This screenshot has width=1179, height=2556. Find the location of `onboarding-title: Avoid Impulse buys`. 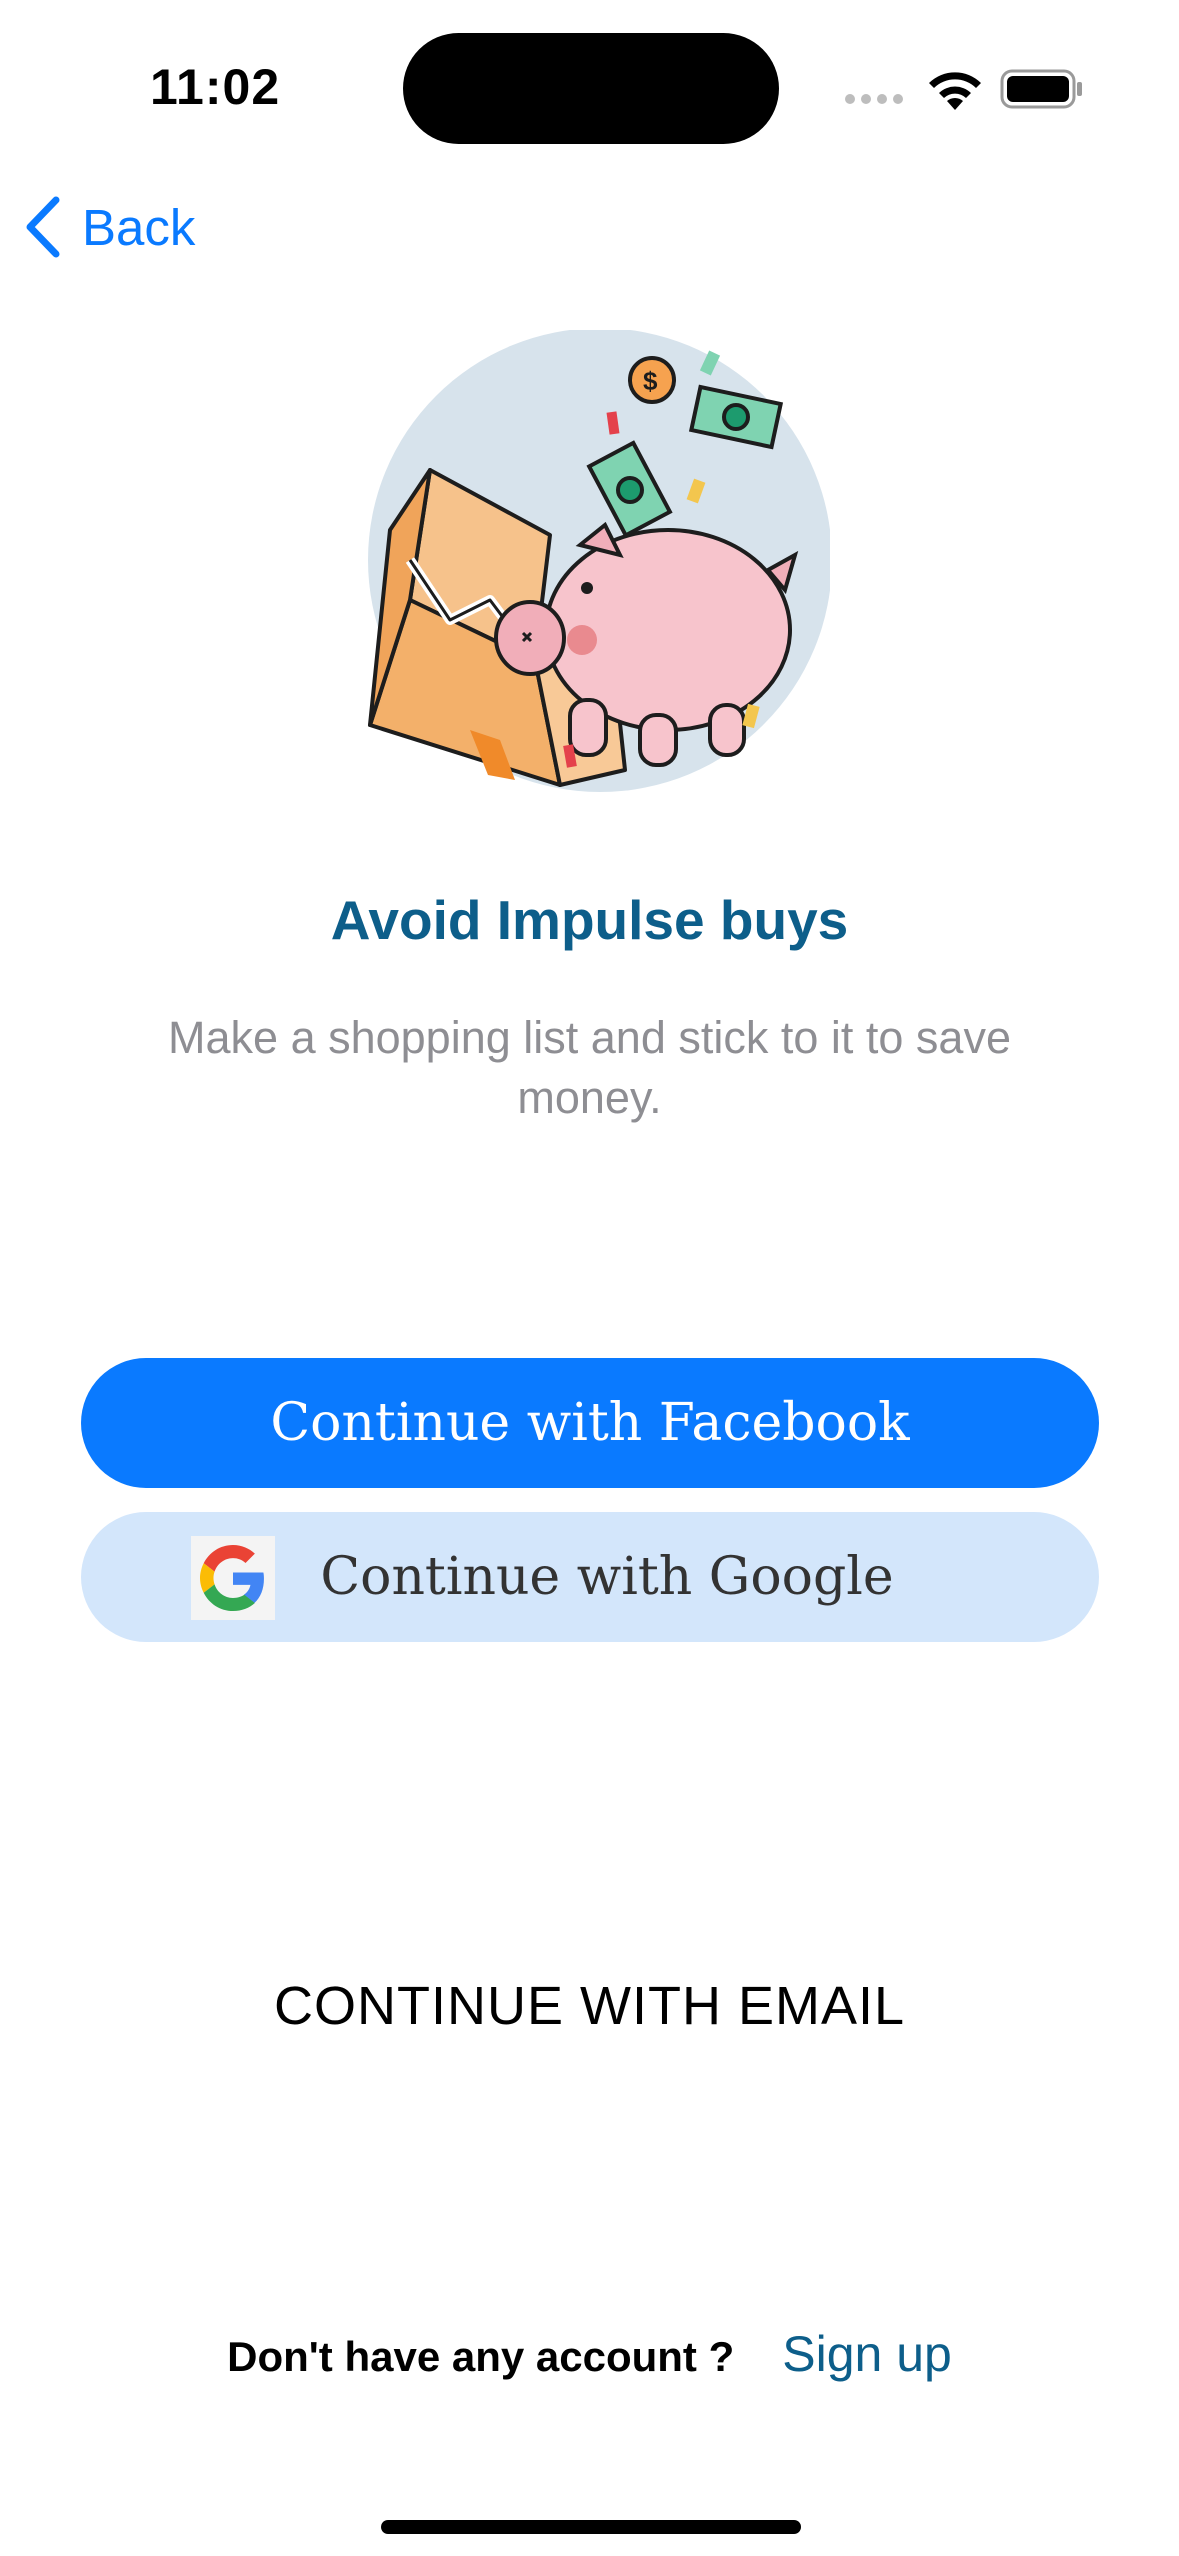

onboarding-title: Avoid Impulse buys is located at coordinates (589, 920).